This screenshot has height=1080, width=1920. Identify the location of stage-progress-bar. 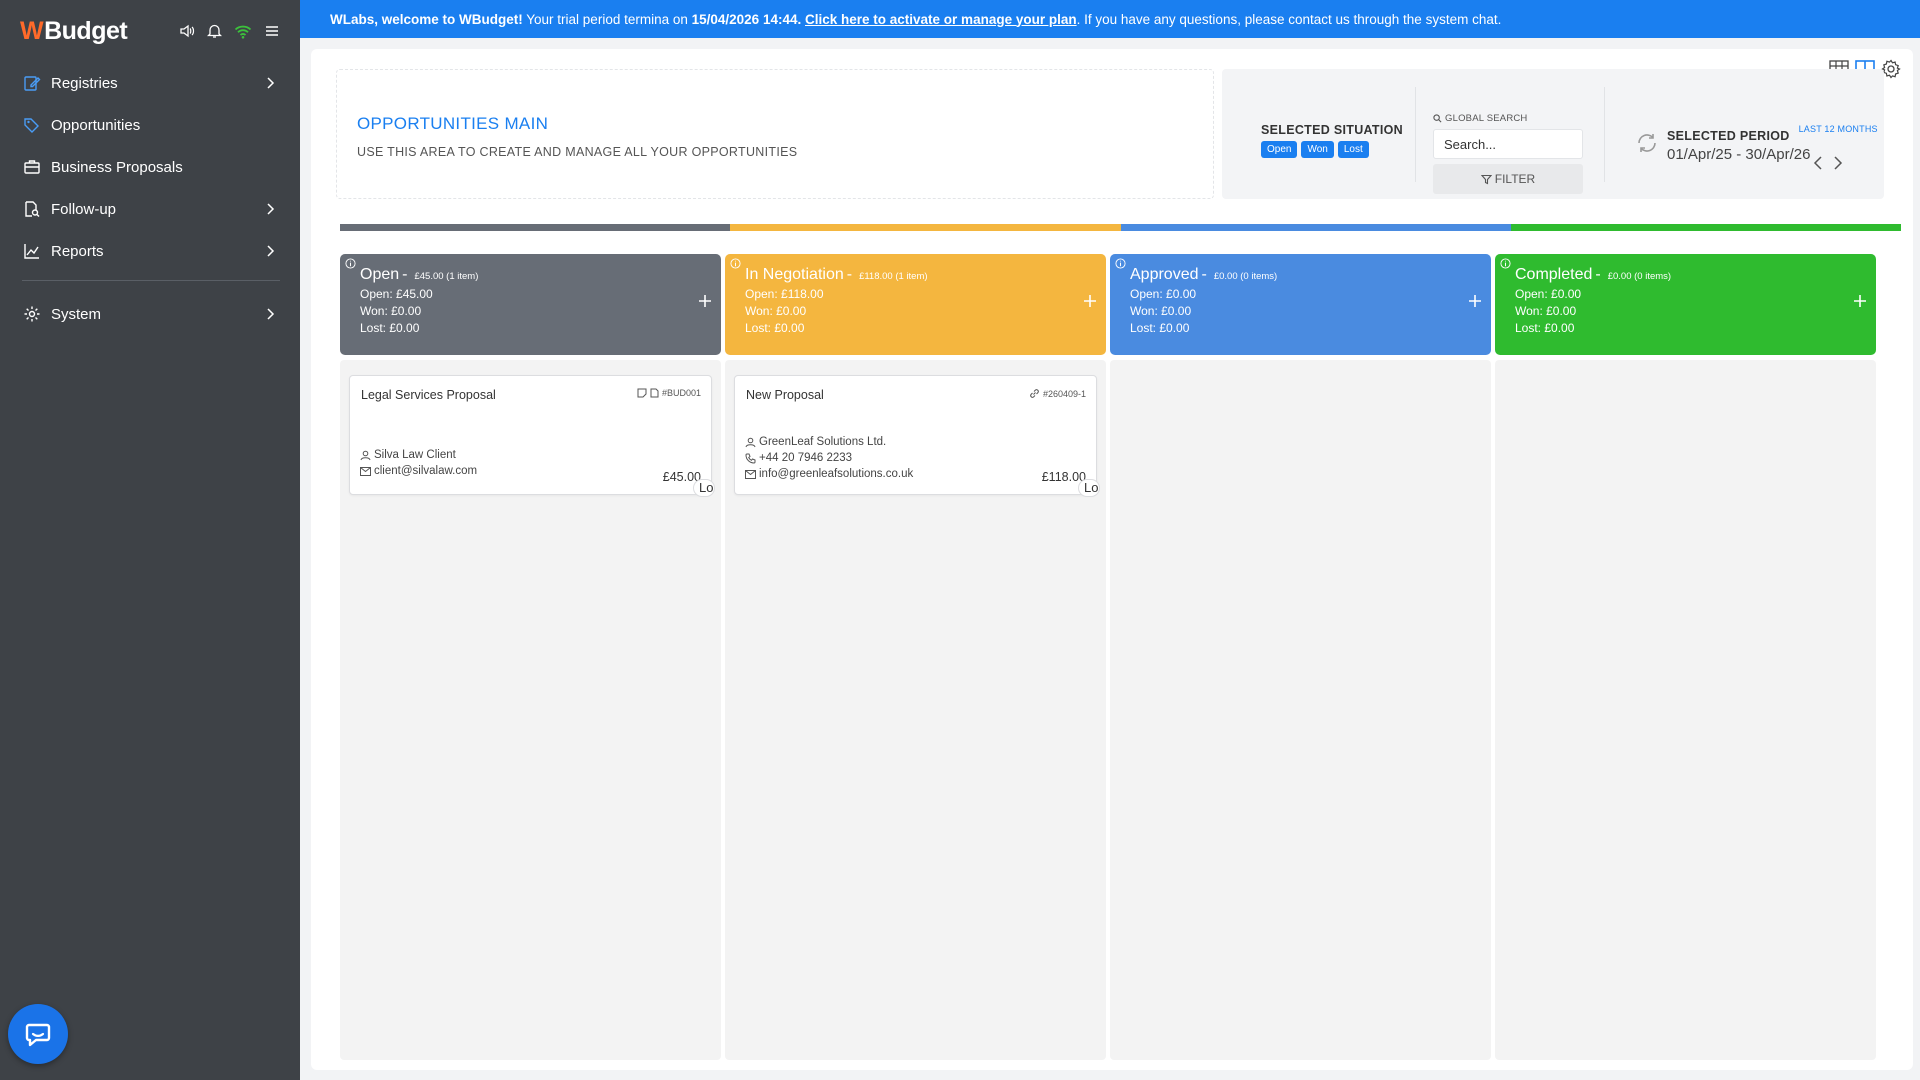
(1120, 227).